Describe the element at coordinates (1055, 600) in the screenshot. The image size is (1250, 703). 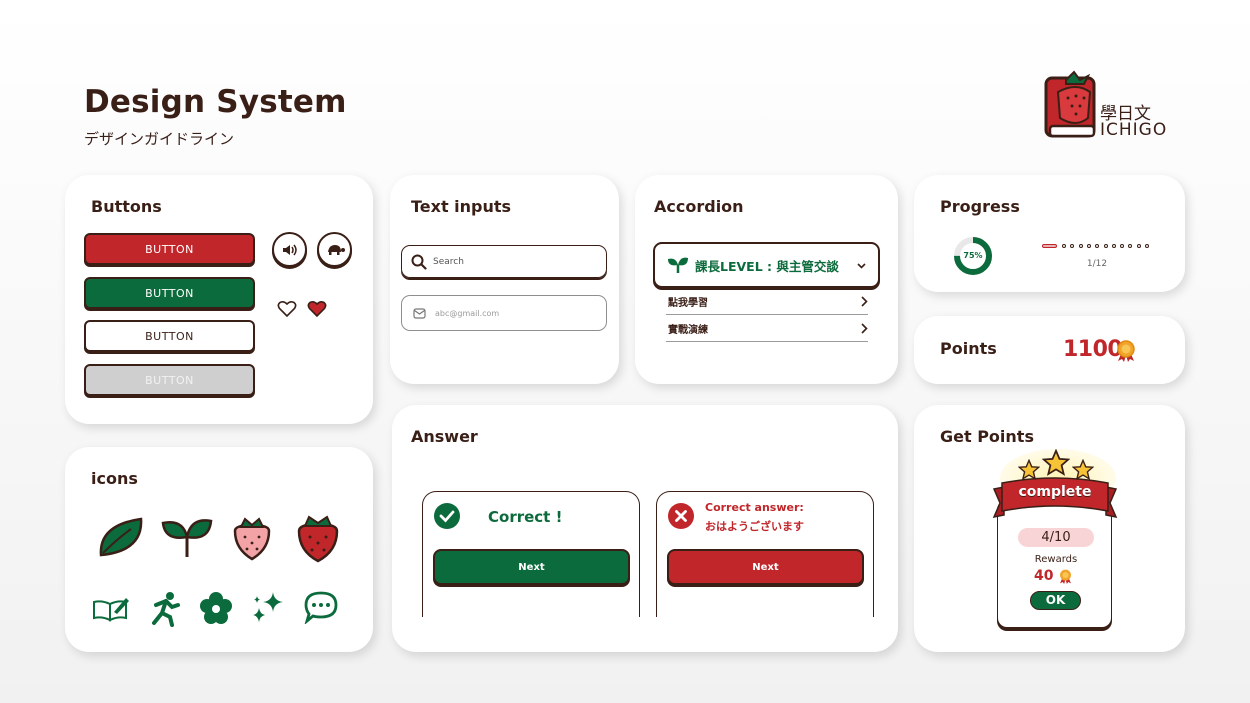
I see `ok-button: OK` at that location.